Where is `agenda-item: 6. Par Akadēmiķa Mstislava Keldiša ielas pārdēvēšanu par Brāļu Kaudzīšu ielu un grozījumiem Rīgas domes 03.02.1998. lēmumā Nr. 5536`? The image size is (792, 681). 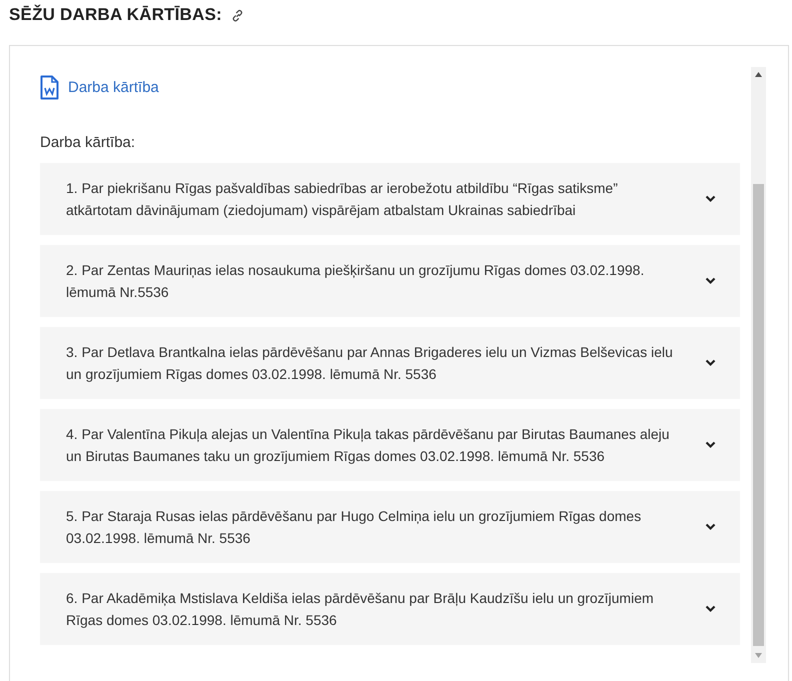 agenda-item: 6. Par Akadēmiķa Mstislava Keldiša ielas pārdēvēšanu par Brāļu Kaudzīšu ielu un grozījumiem Rīgas domes 03.02.1998. lēmumā Nr. 5536 is located at coordinates (390, 609).